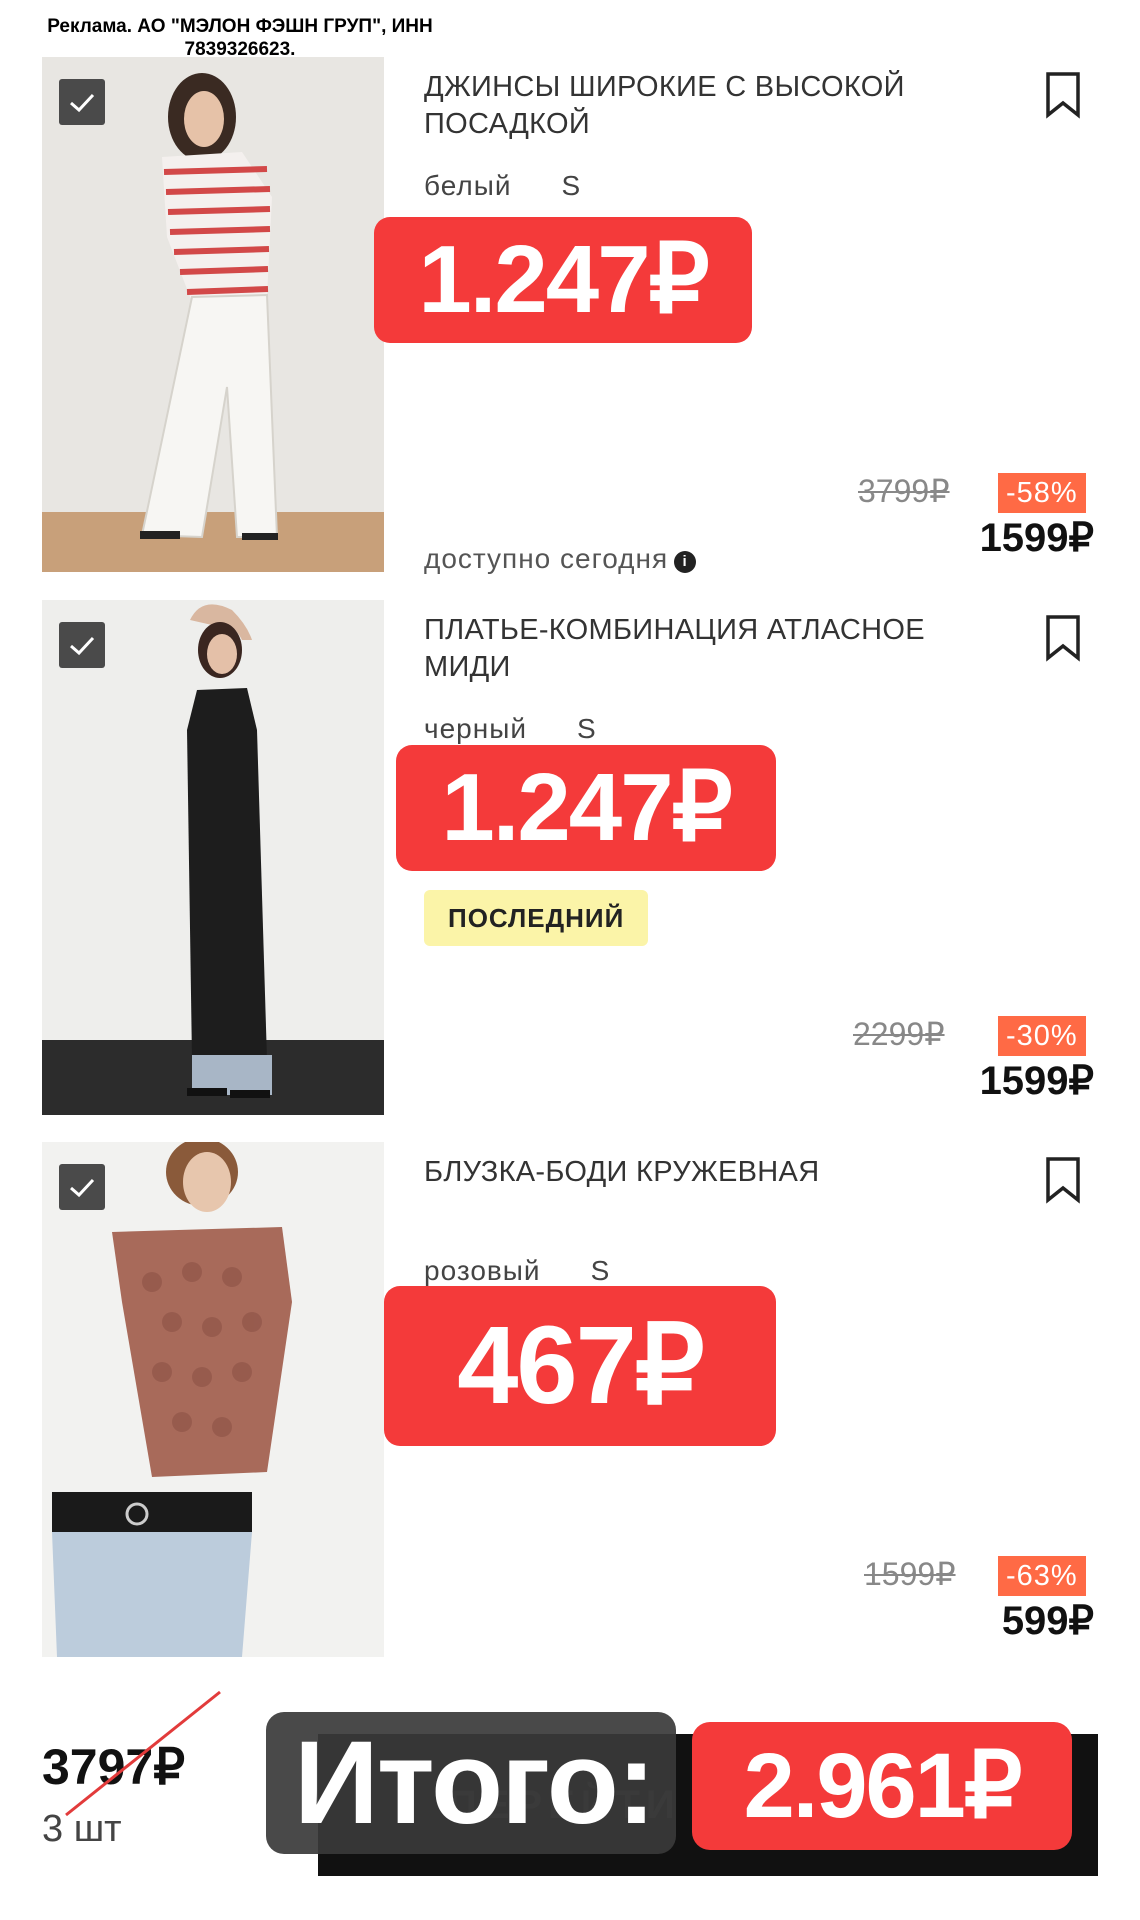 The image size is (1140, 1920). What do you see at coordinates (1042, 1576) in the screenshot?
I see `discount-badge: -63%` at bounding box center [1042, 1576].